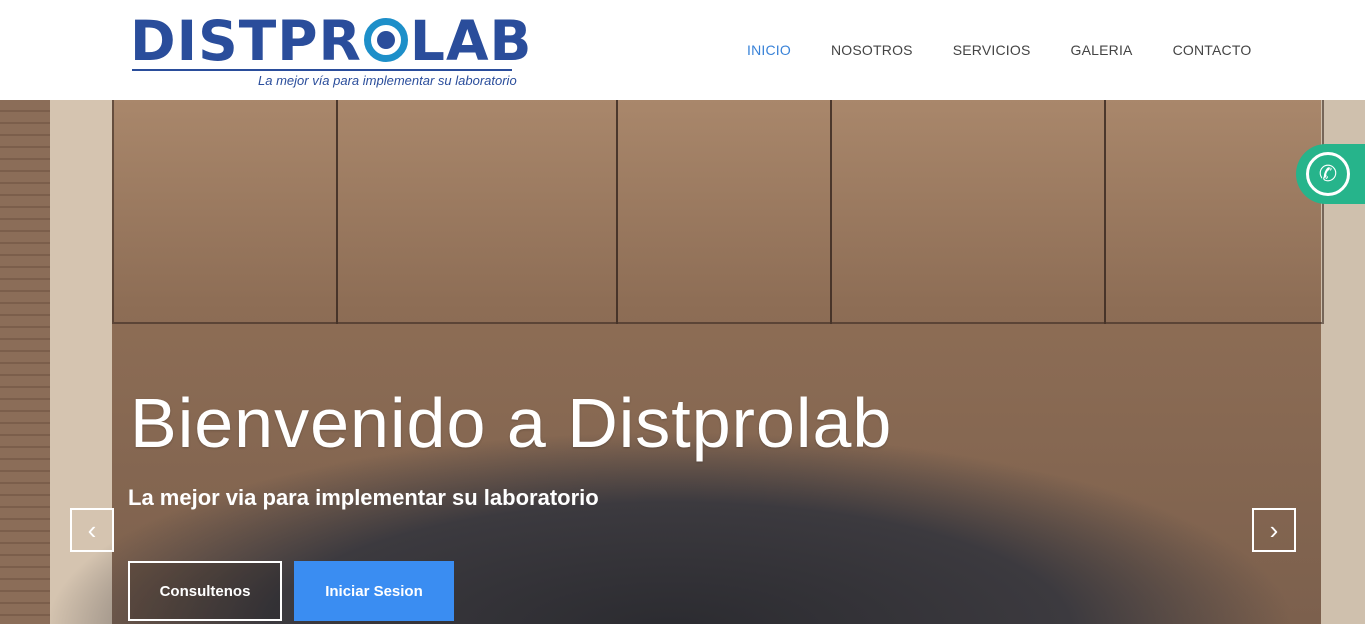  I want to click on logo-wordmark: DISTPR LAB, so click(331, 41).